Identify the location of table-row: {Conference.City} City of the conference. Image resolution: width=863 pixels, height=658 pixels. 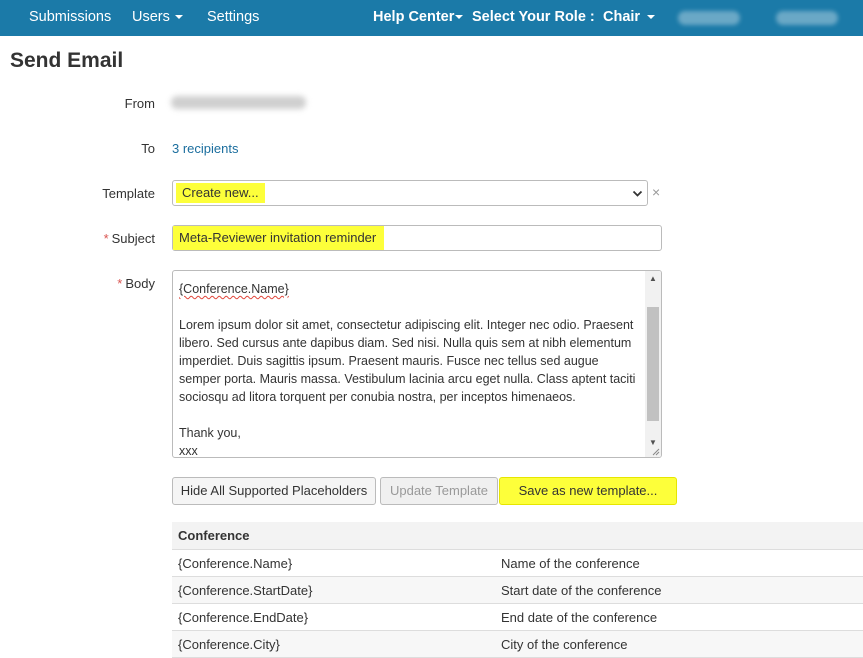
(517, 644).